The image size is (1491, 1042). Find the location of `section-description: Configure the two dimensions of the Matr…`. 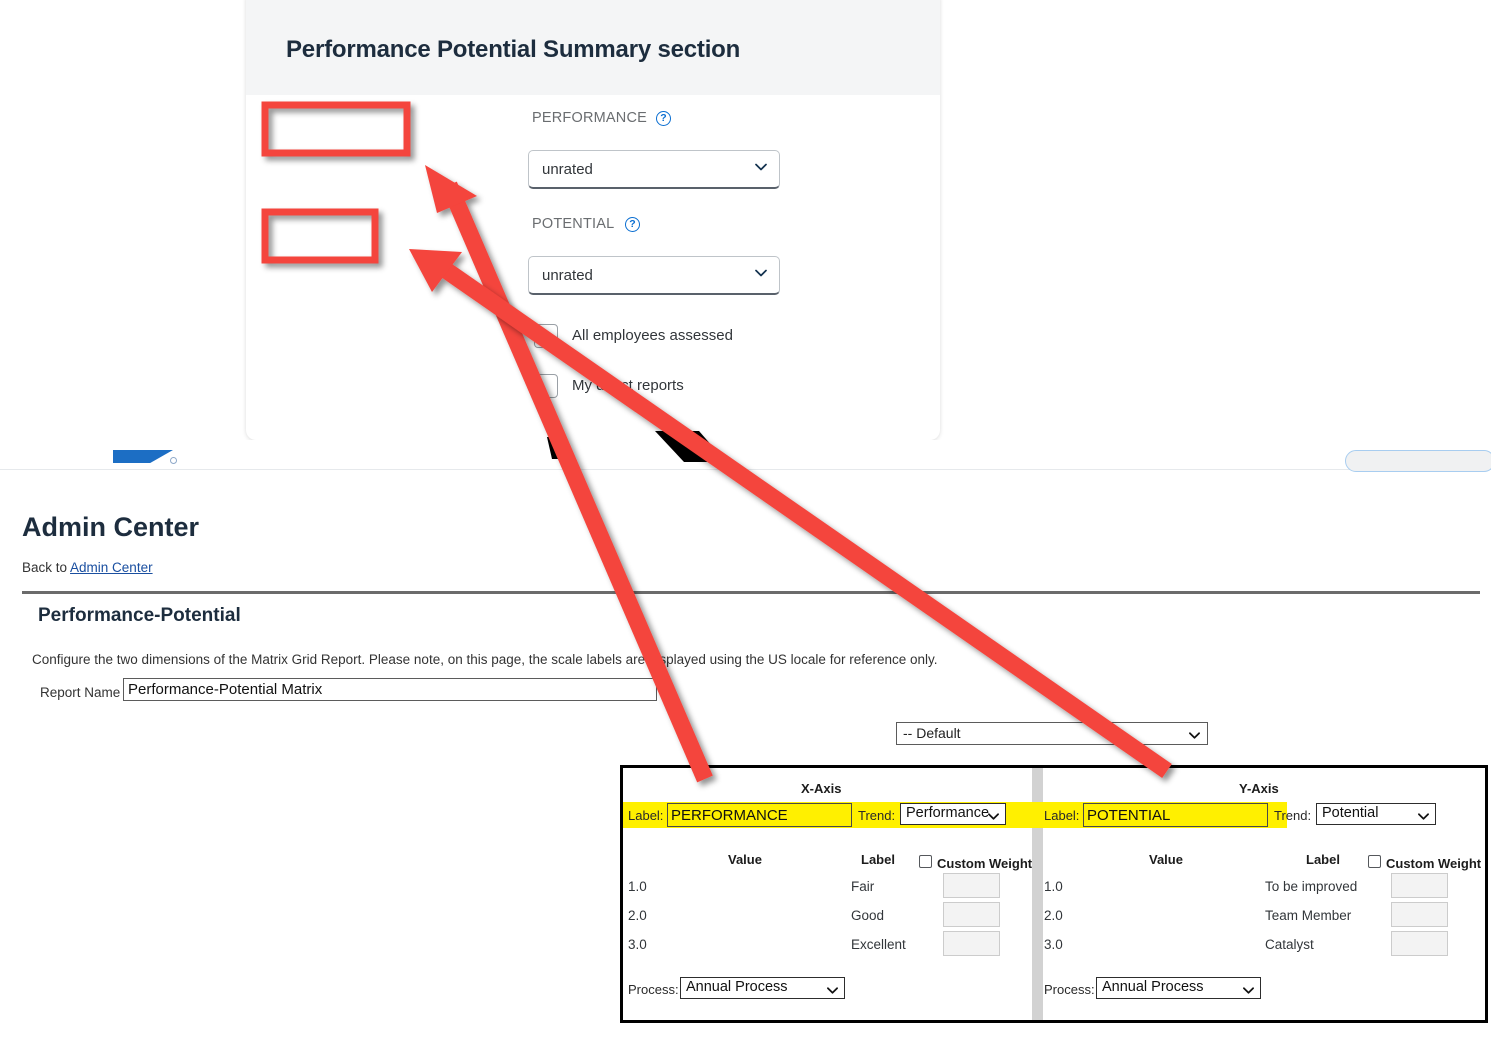

section-description: Configure the two dimensions of the Matr… is located at coordinates (485, 659).